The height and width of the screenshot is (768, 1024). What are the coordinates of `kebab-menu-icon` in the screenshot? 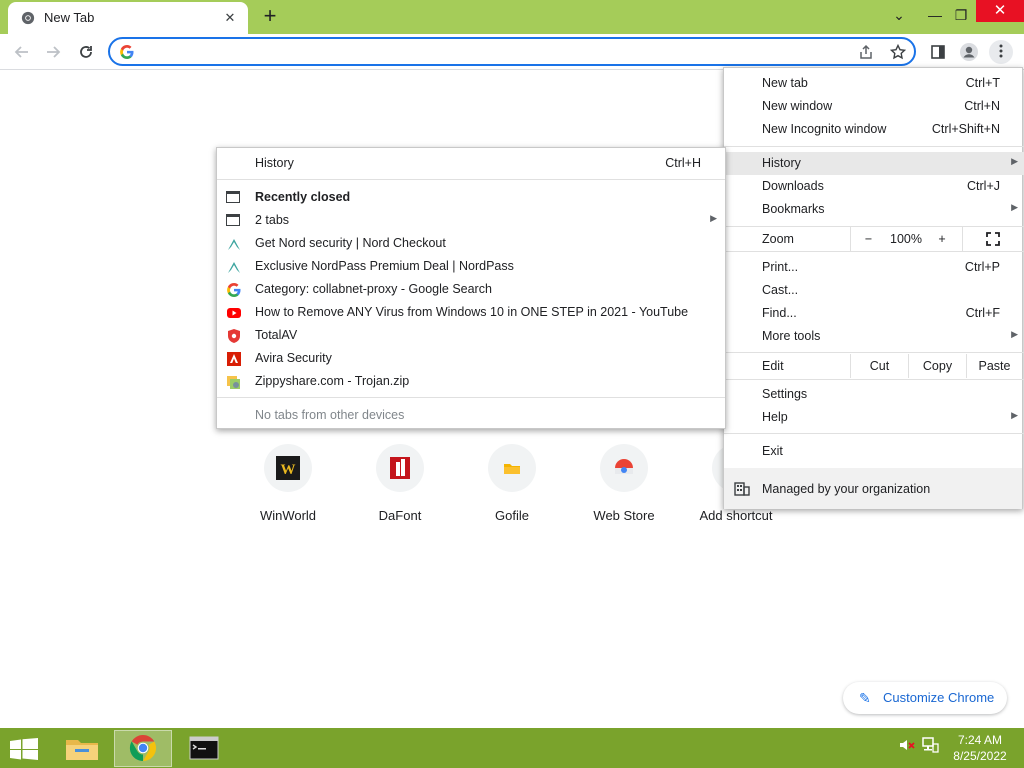 It's located at (1001, 51).